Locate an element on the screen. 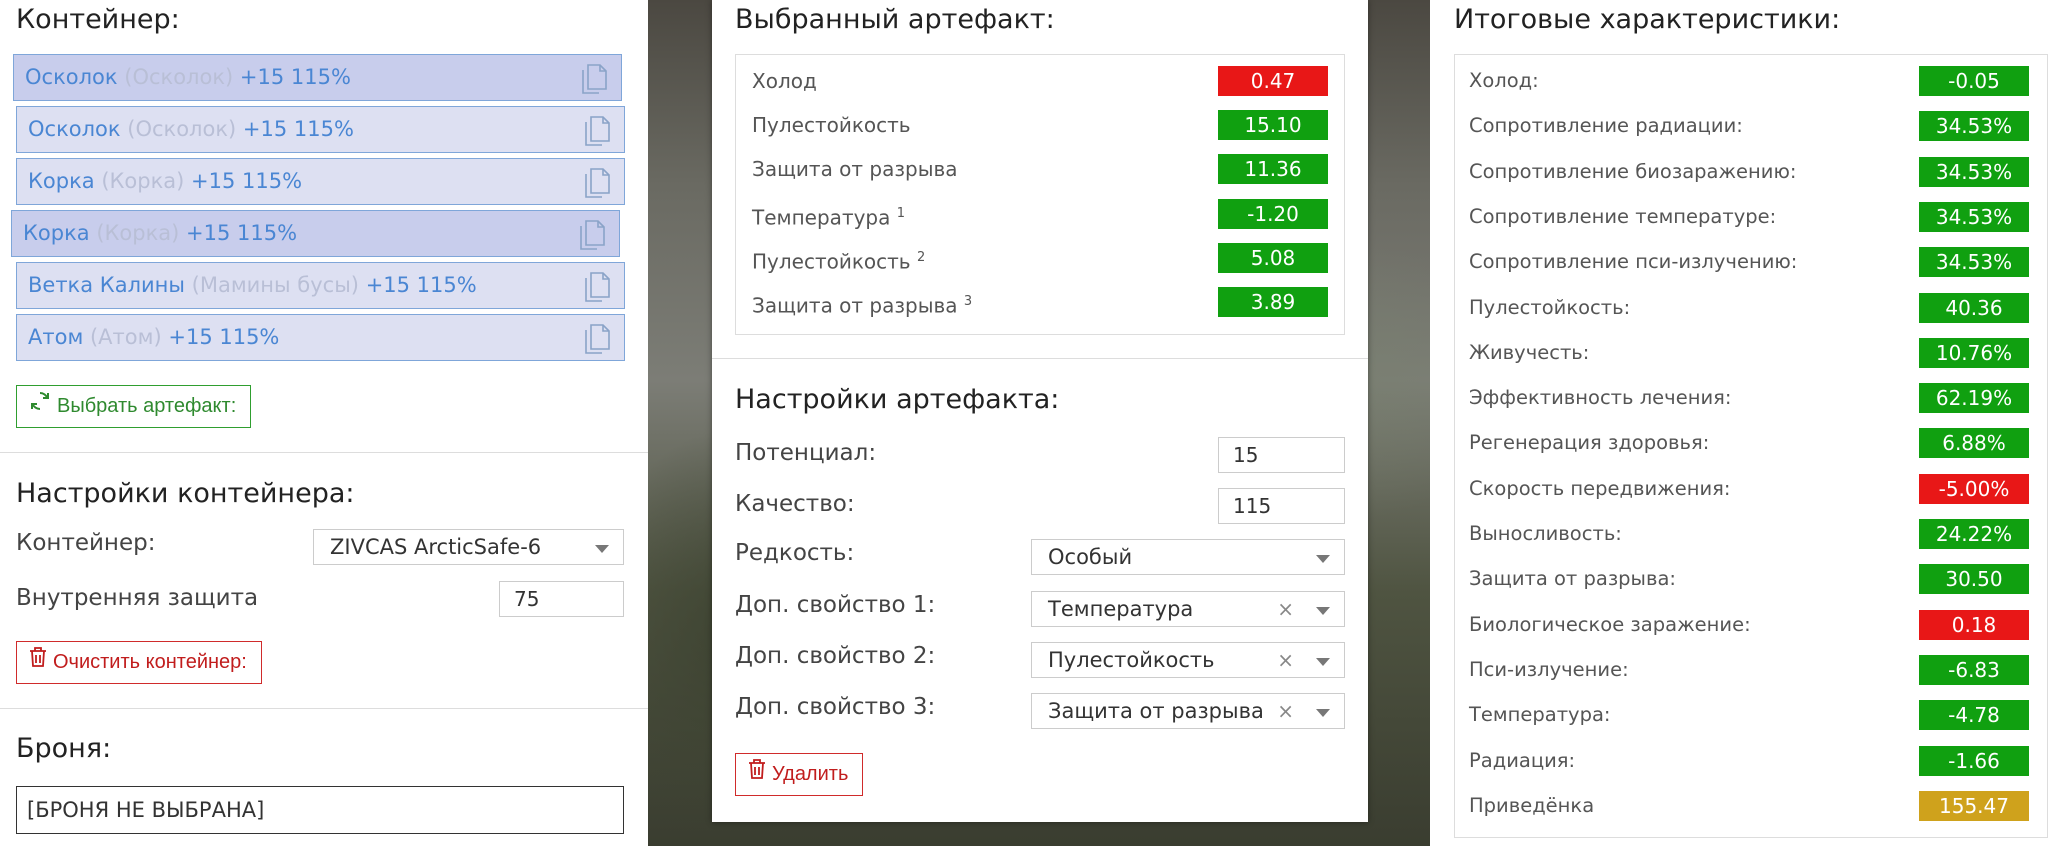 The image size is (2070, 846). artifact-stat-name: Пулестойкость is located at coordinates (831, 125).